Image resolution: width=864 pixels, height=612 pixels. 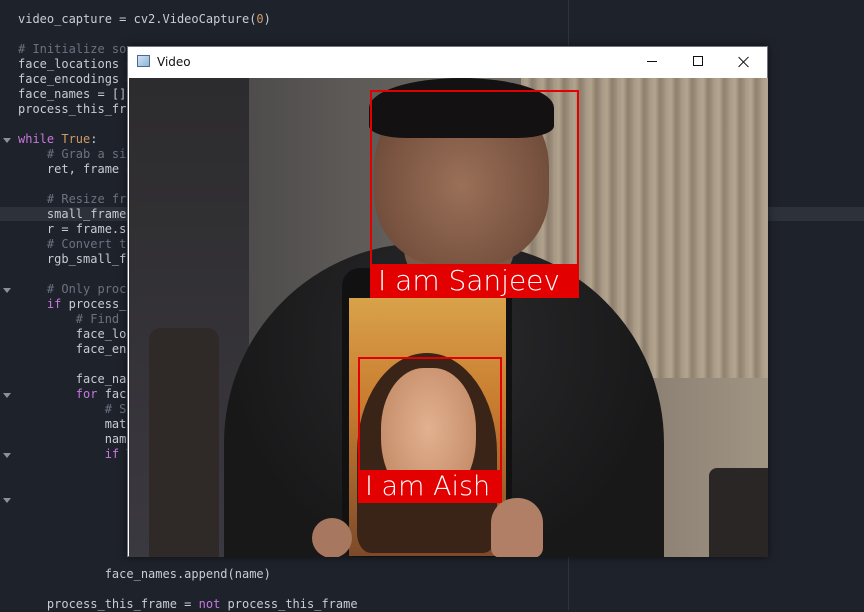 What do you see at coordinates (76, 229) in the screenshot?
I see `code-token: r = frame.sh` at bounding box center [76, 229].